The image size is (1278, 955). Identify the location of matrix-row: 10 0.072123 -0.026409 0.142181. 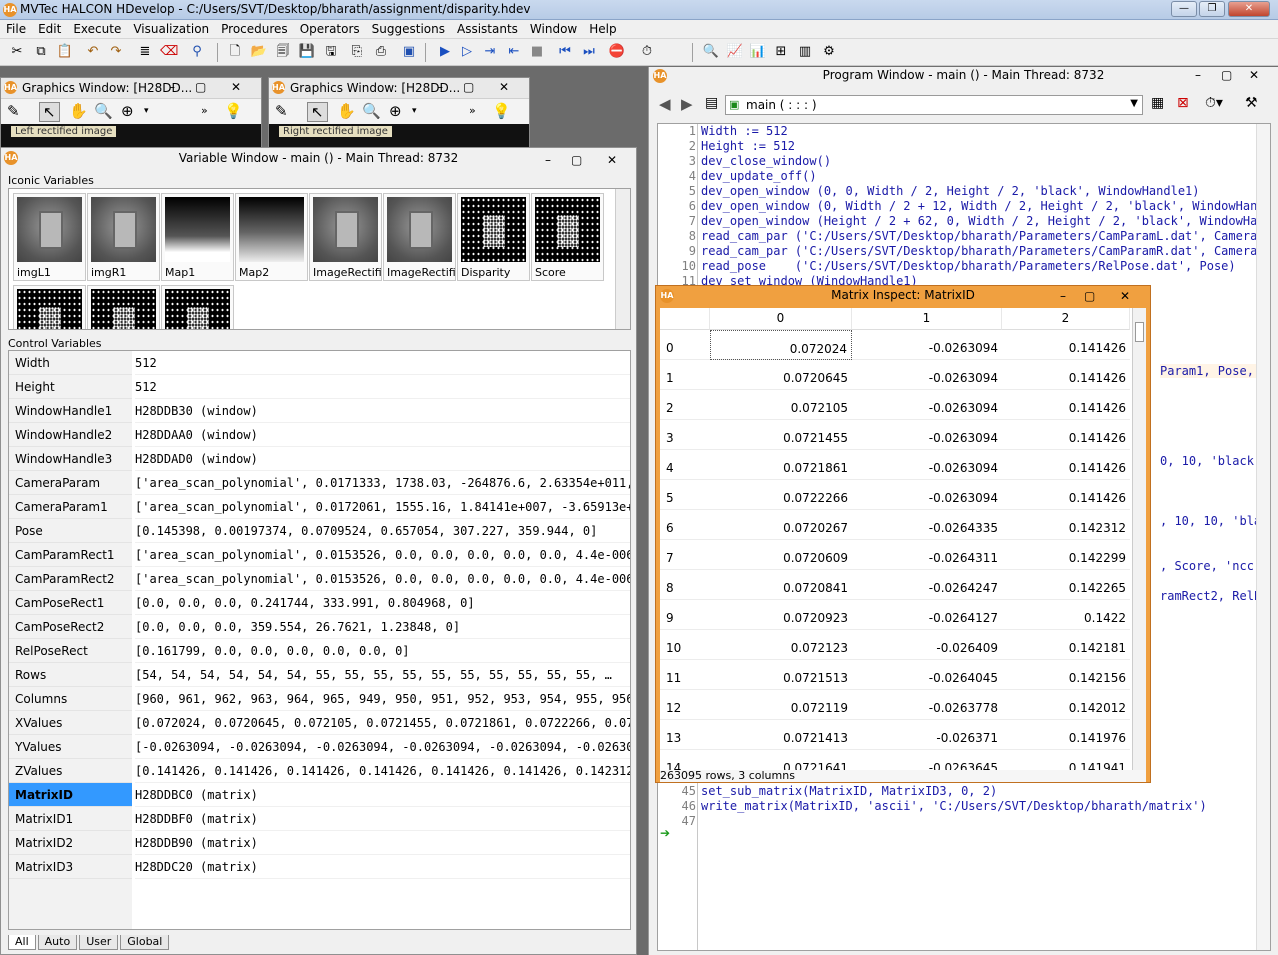
(895, 645).